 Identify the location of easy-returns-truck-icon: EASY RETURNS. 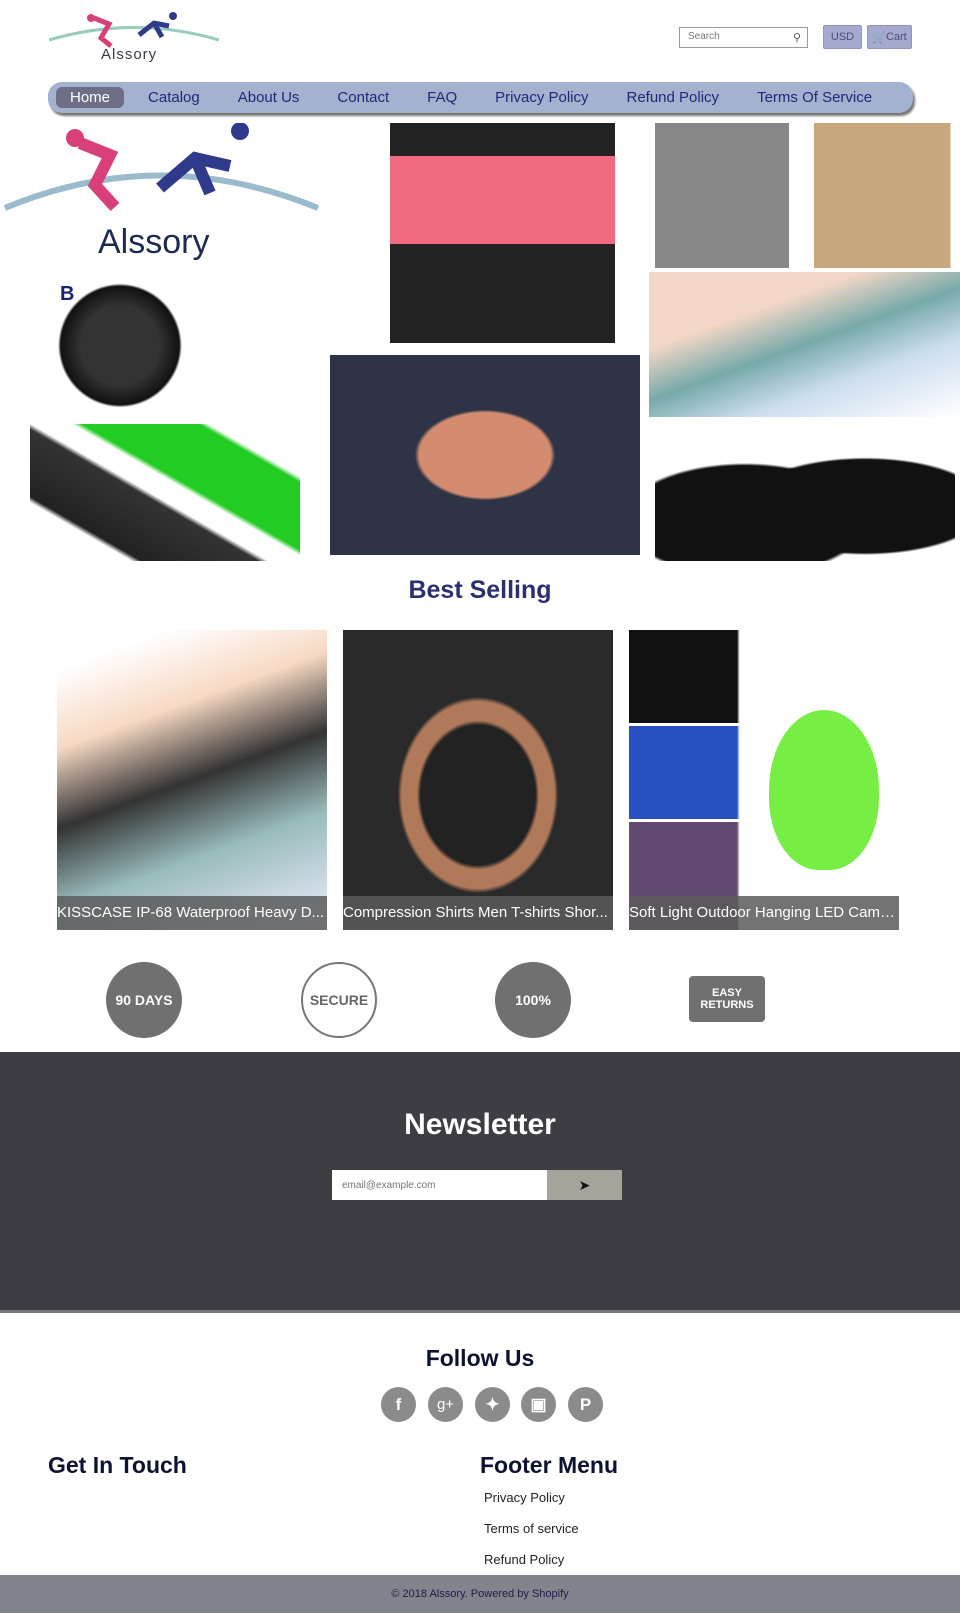
(727, 999).